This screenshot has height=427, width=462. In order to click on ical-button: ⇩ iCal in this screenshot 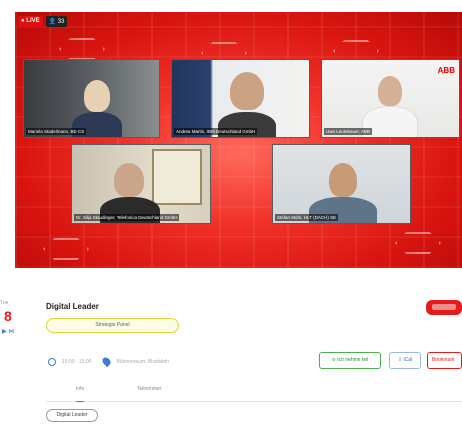, I will do `click(405, 360)`.